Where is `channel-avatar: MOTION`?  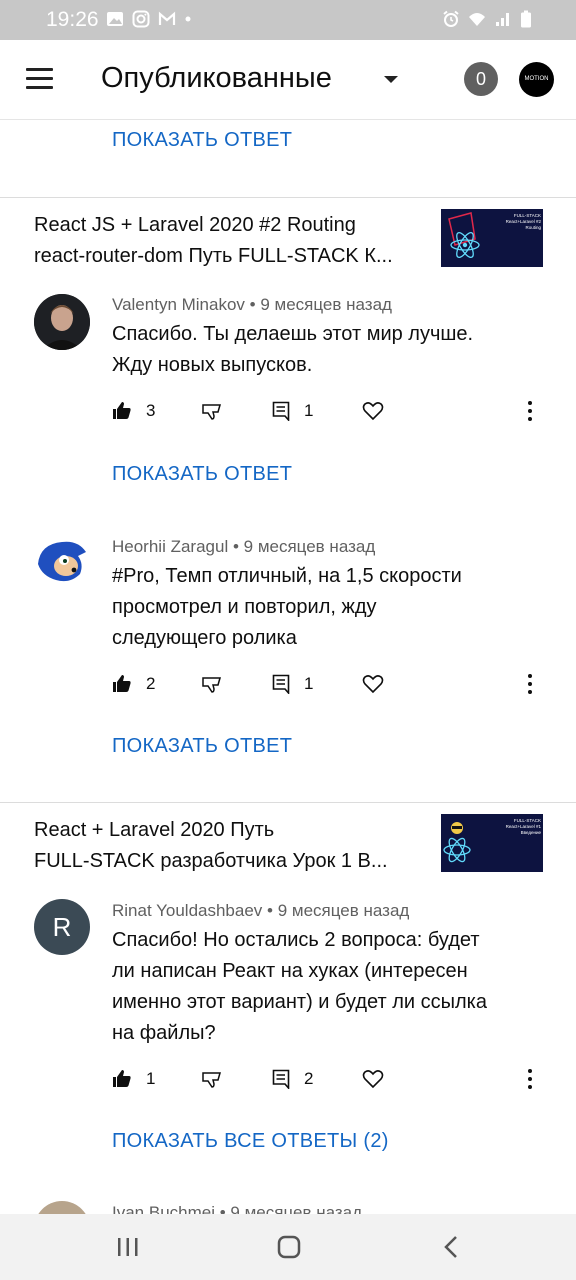
channel-avatar: MOTION is located at coordinates (536, 79).